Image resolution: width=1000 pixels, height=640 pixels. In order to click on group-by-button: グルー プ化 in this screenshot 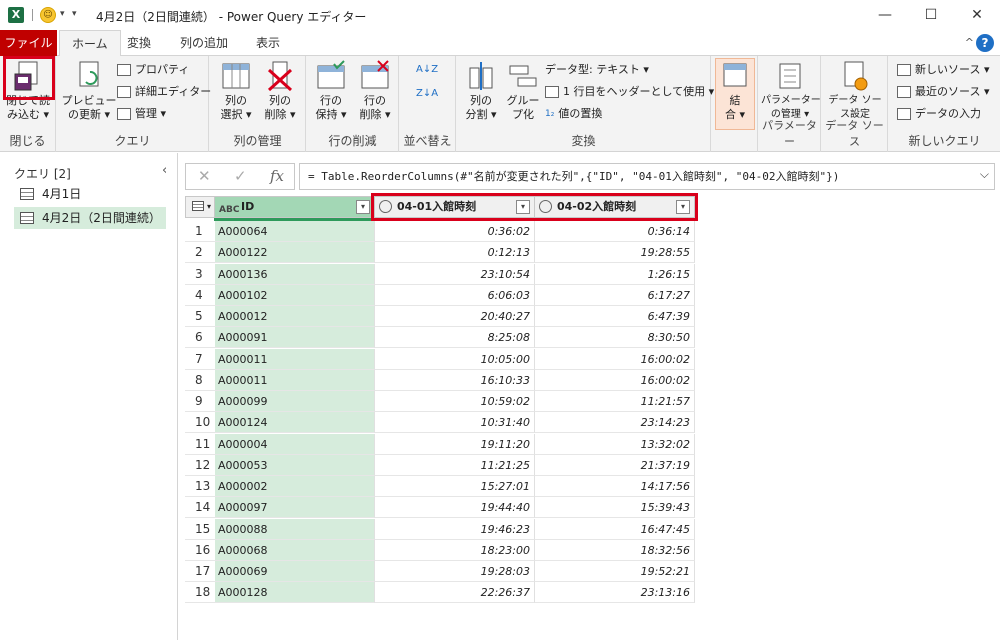, I will do `click(523, 91)`.